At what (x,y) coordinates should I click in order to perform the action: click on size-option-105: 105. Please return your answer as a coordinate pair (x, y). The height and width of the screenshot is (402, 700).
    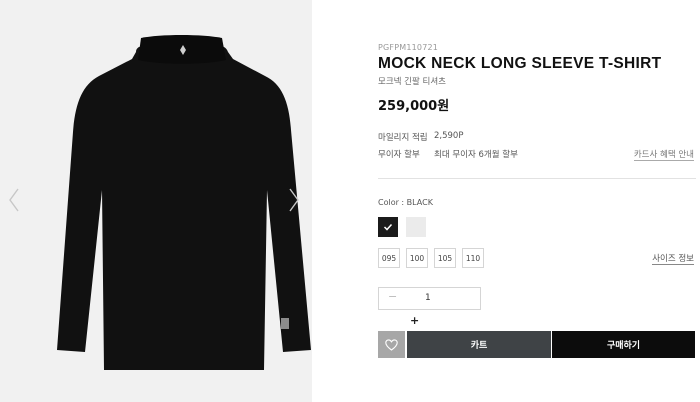
    Looking at the image, I should click on (445, 258).